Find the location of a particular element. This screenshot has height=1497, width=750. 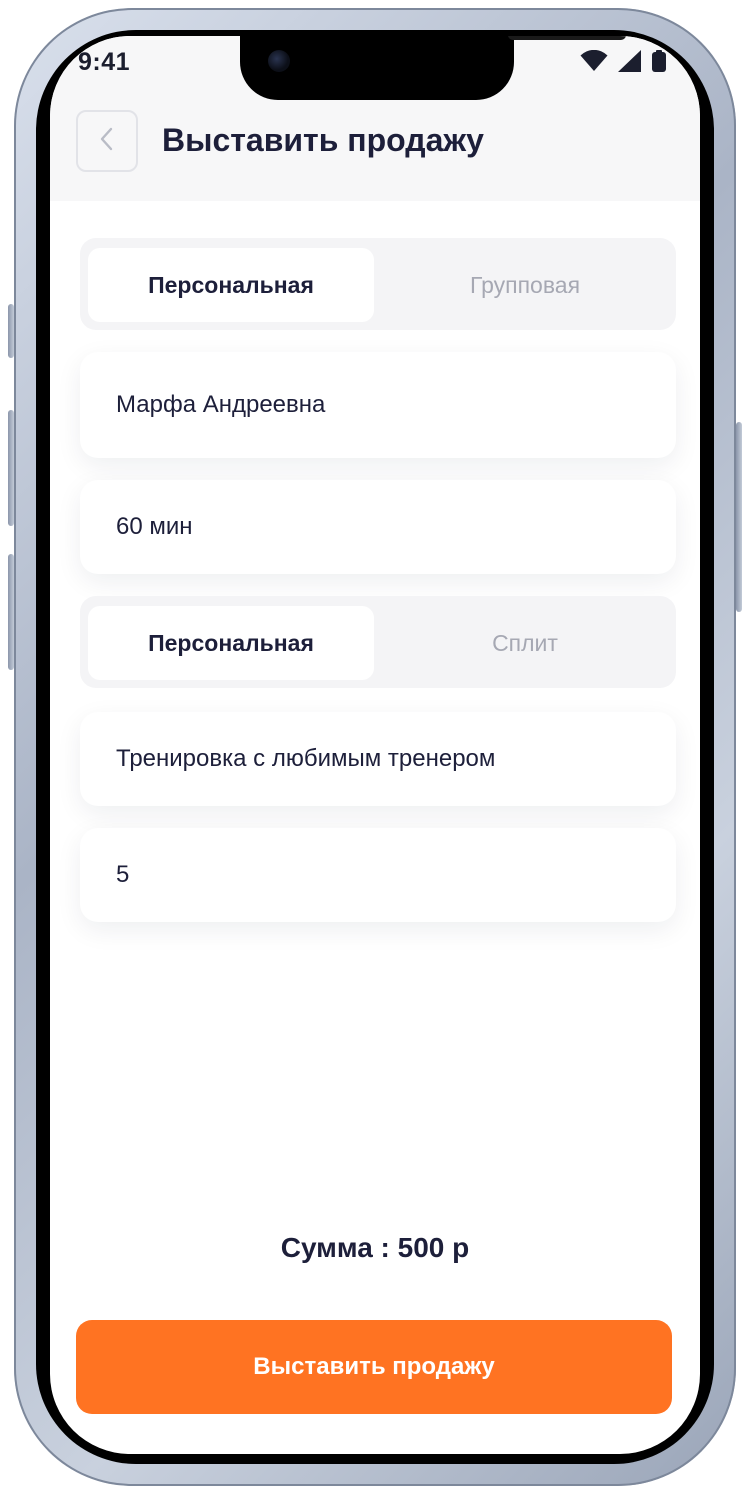

service-field: Тренировка с любимым тренером is located at coordinates (378, 759).